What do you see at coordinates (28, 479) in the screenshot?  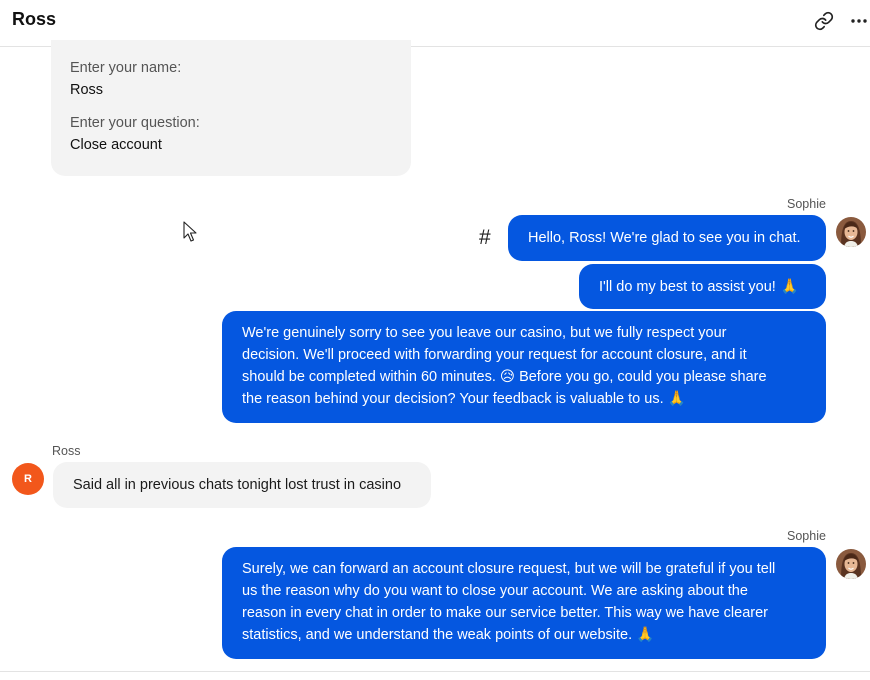 I see `user-avatar: R` at bounding box center [28, 479].